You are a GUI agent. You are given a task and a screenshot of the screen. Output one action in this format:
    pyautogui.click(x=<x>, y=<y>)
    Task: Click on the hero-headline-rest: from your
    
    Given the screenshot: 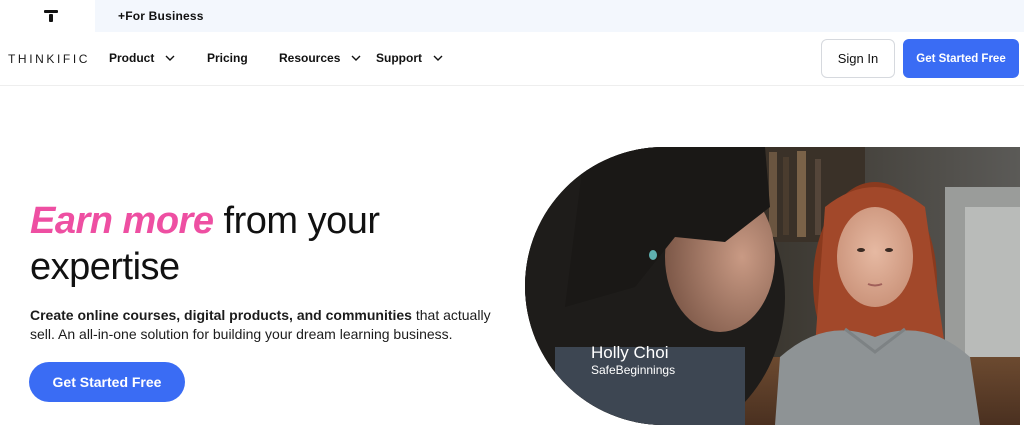 What is the action you would take?
    pyautogui.click(x=297, y=221)
    